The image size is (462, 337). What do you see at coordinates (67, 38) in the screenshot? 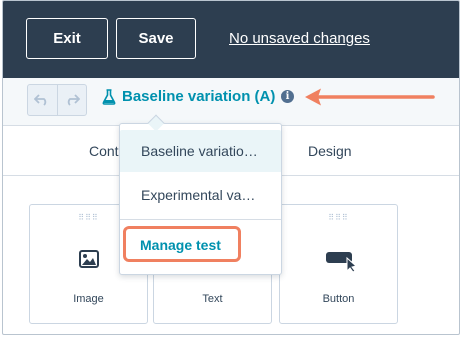
I see `exit-button: Exit` at bounding box center [67, 38].